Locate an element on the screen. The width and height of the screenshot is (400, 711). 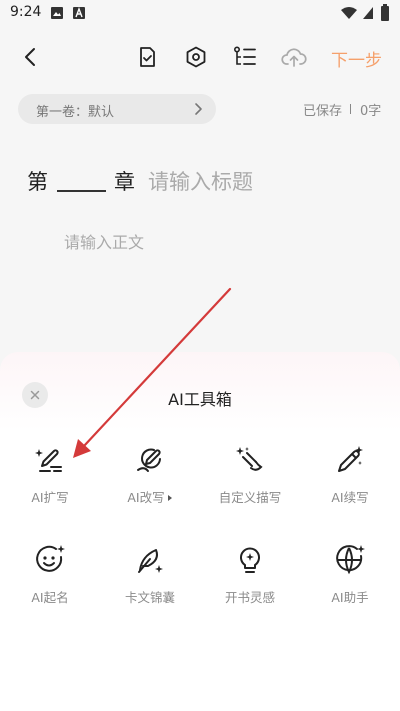
app-notification-icon is located at coordinates (79, 13).